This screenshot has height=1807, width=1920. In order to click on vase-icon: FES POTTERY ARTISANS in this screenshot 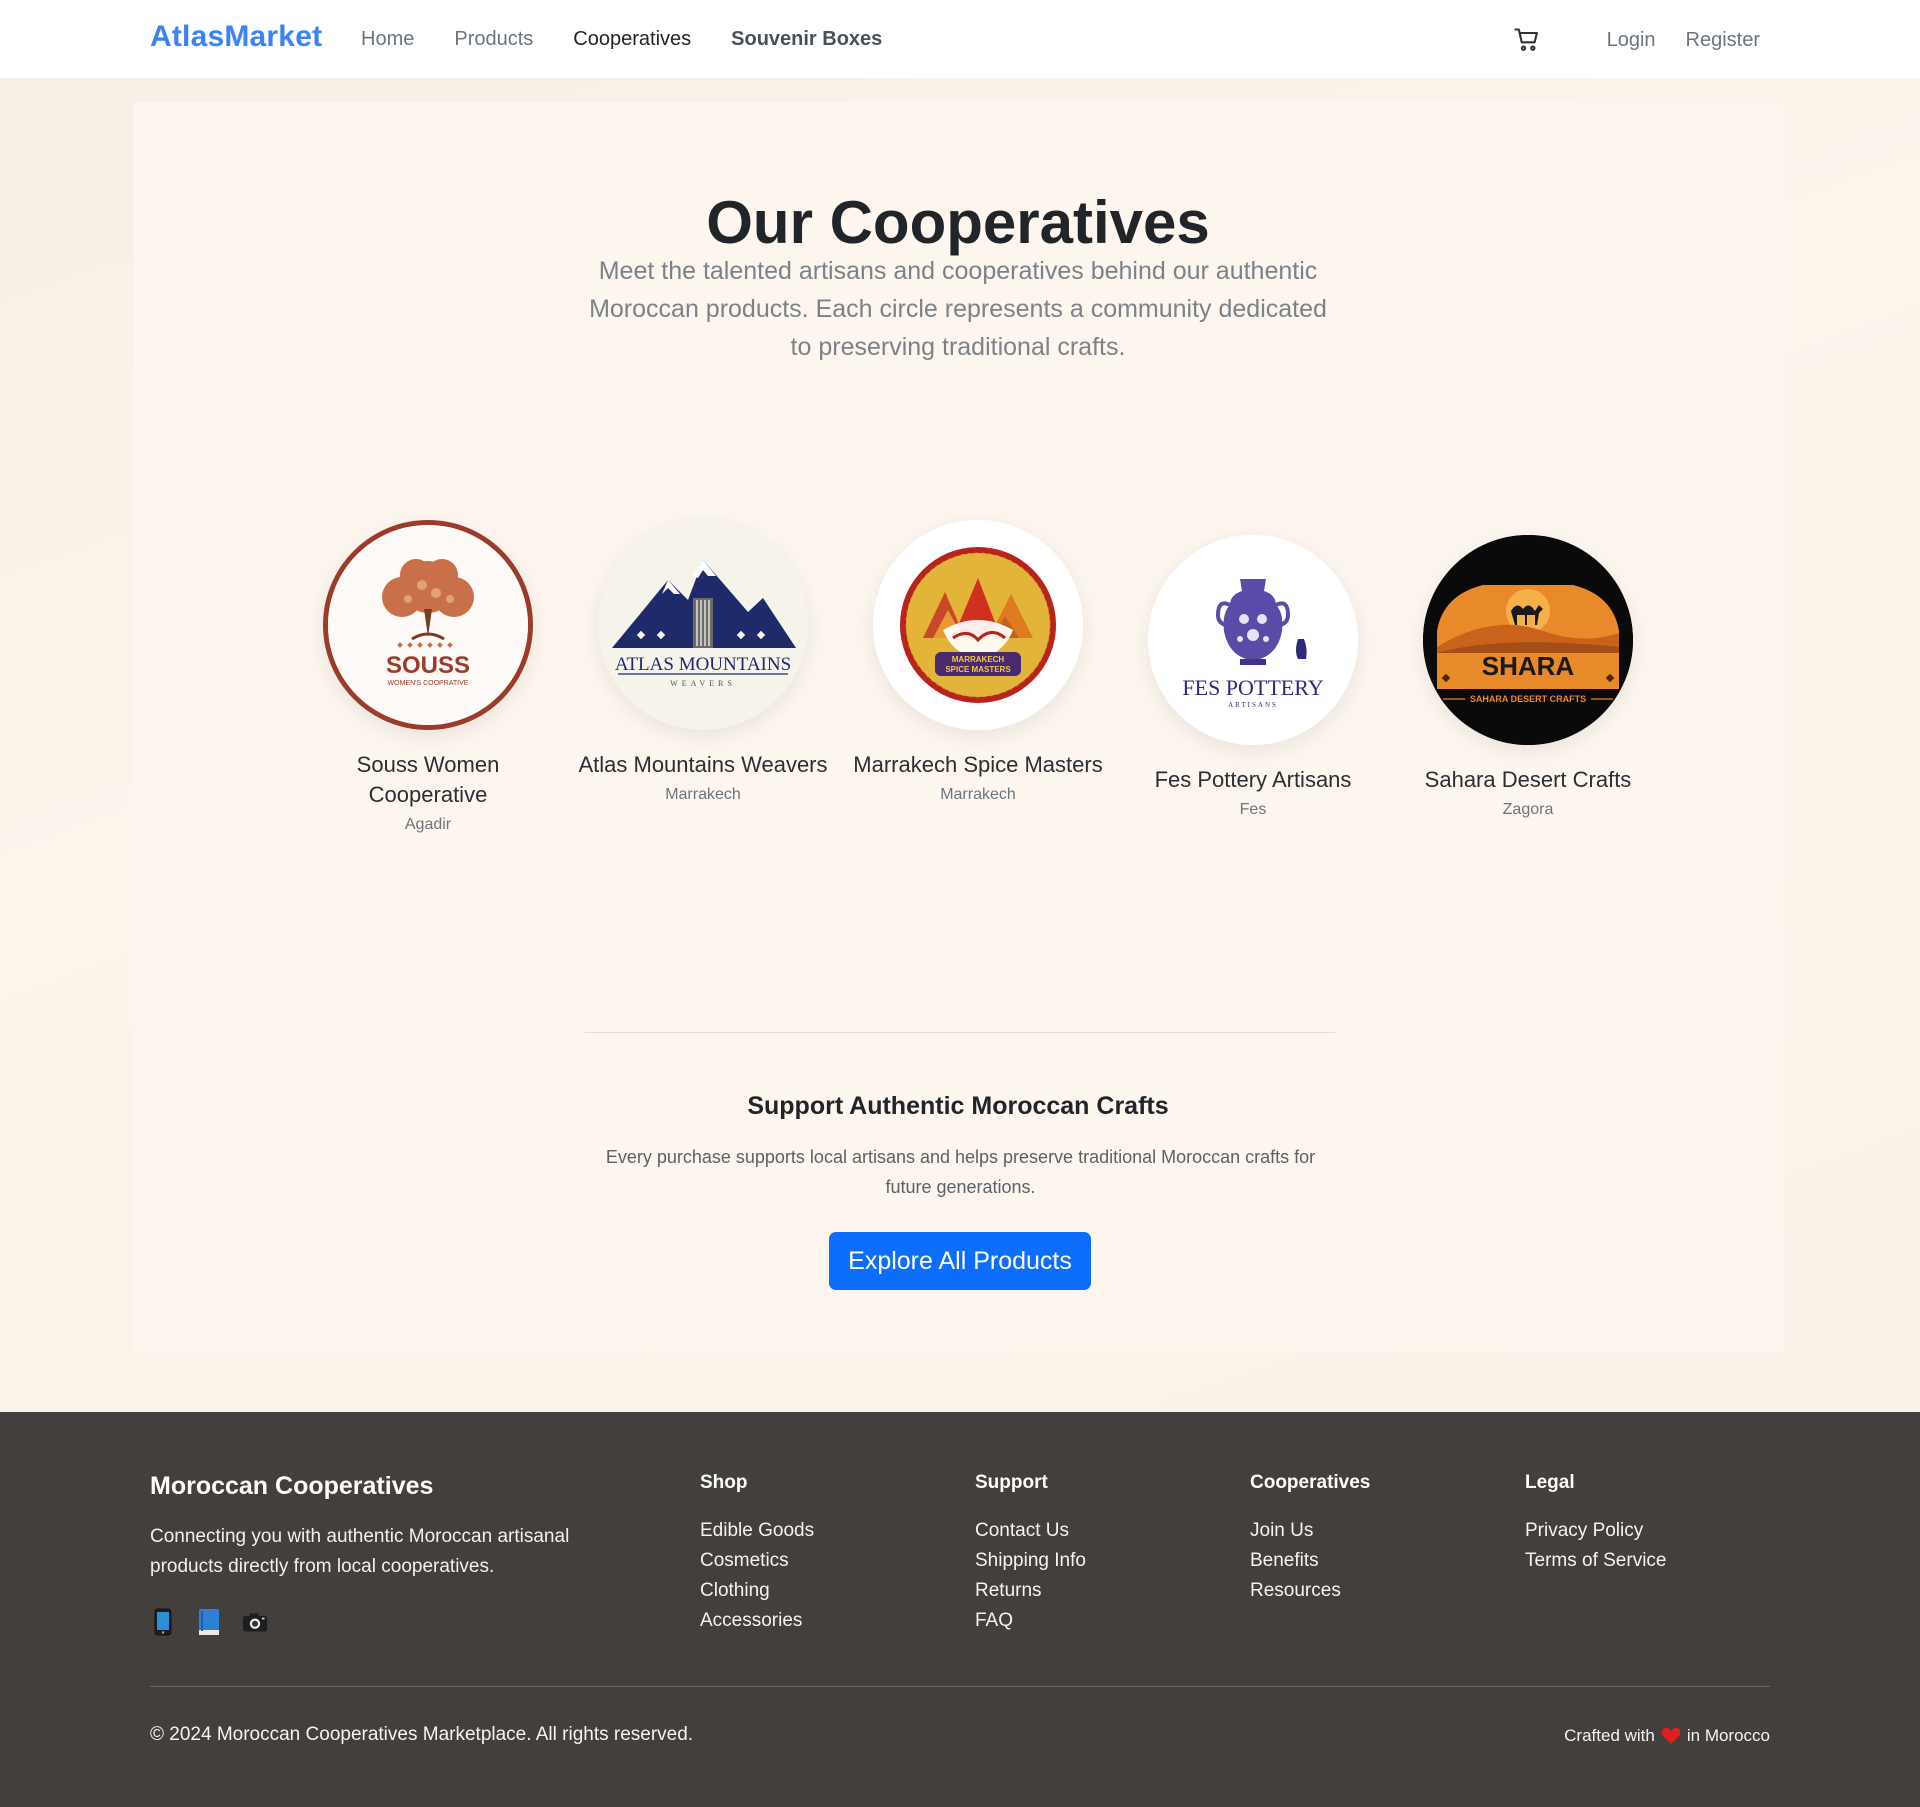, I will do `click(1253, 640)`.